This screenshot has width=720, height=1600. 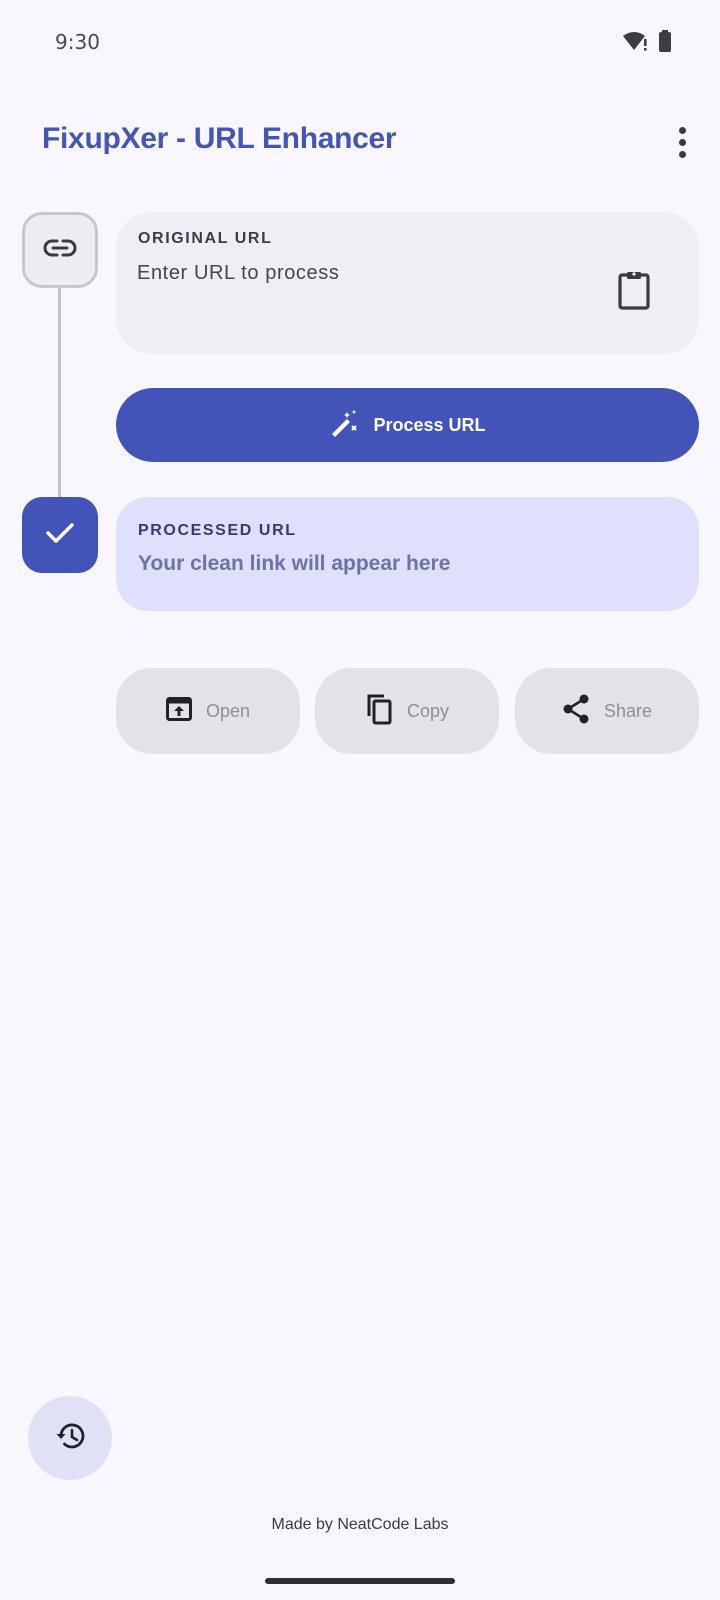 I want to click on share-button: Share, so click(x=607, y=711).